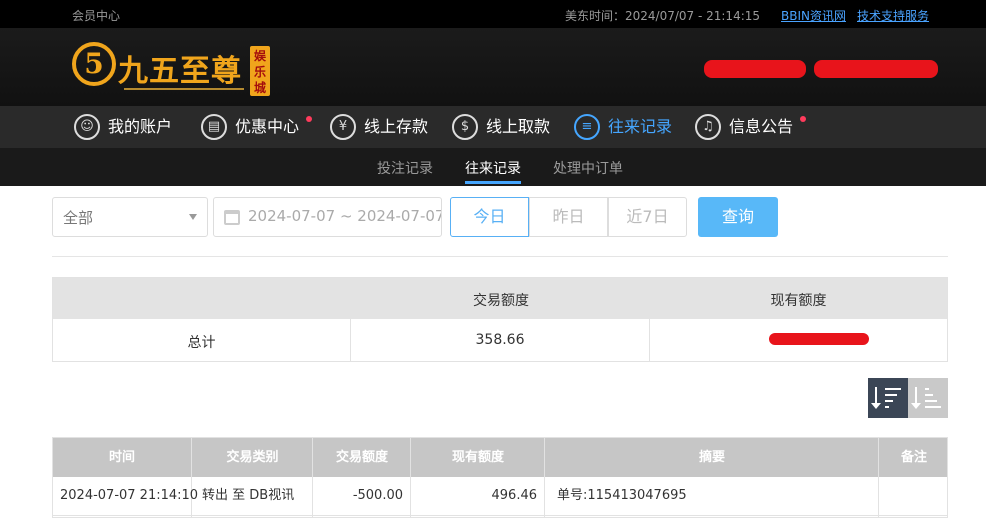  What do you see at coordinates (647, 217) in the screenshot?
I see `last-7-days-button: 近7日` at bounding box center [647, 217].